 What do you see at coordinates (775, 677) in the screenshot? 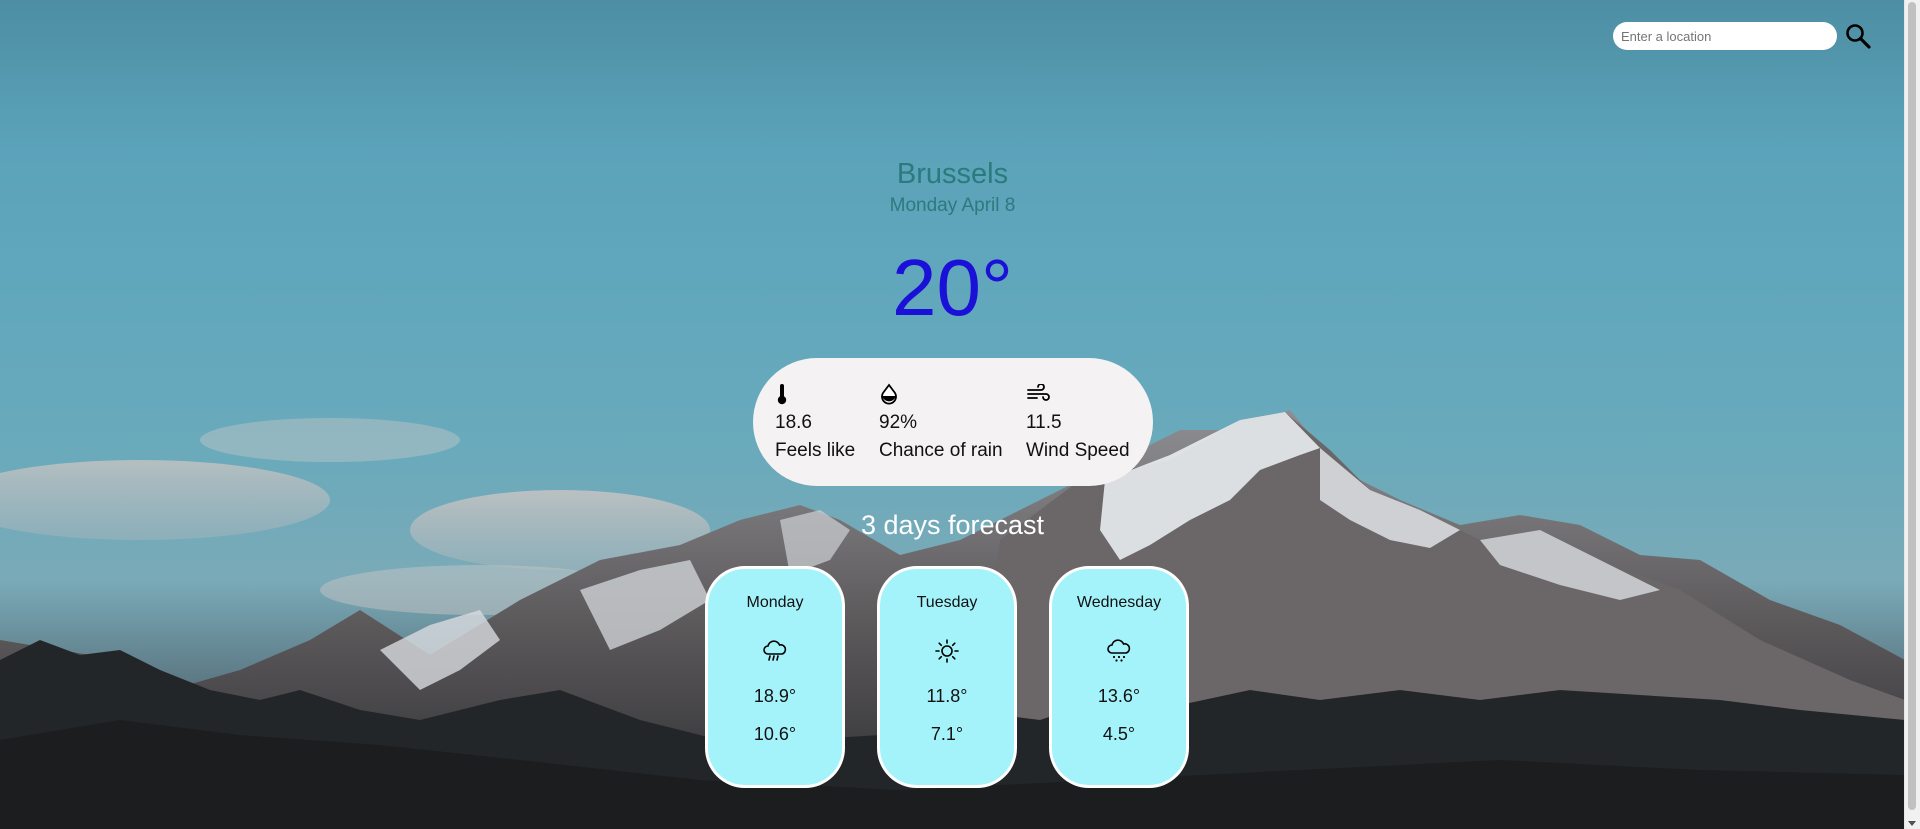
I see `forecast-card-monday: Monday 18.9° 10.6°` at bounding box center [775, 677].